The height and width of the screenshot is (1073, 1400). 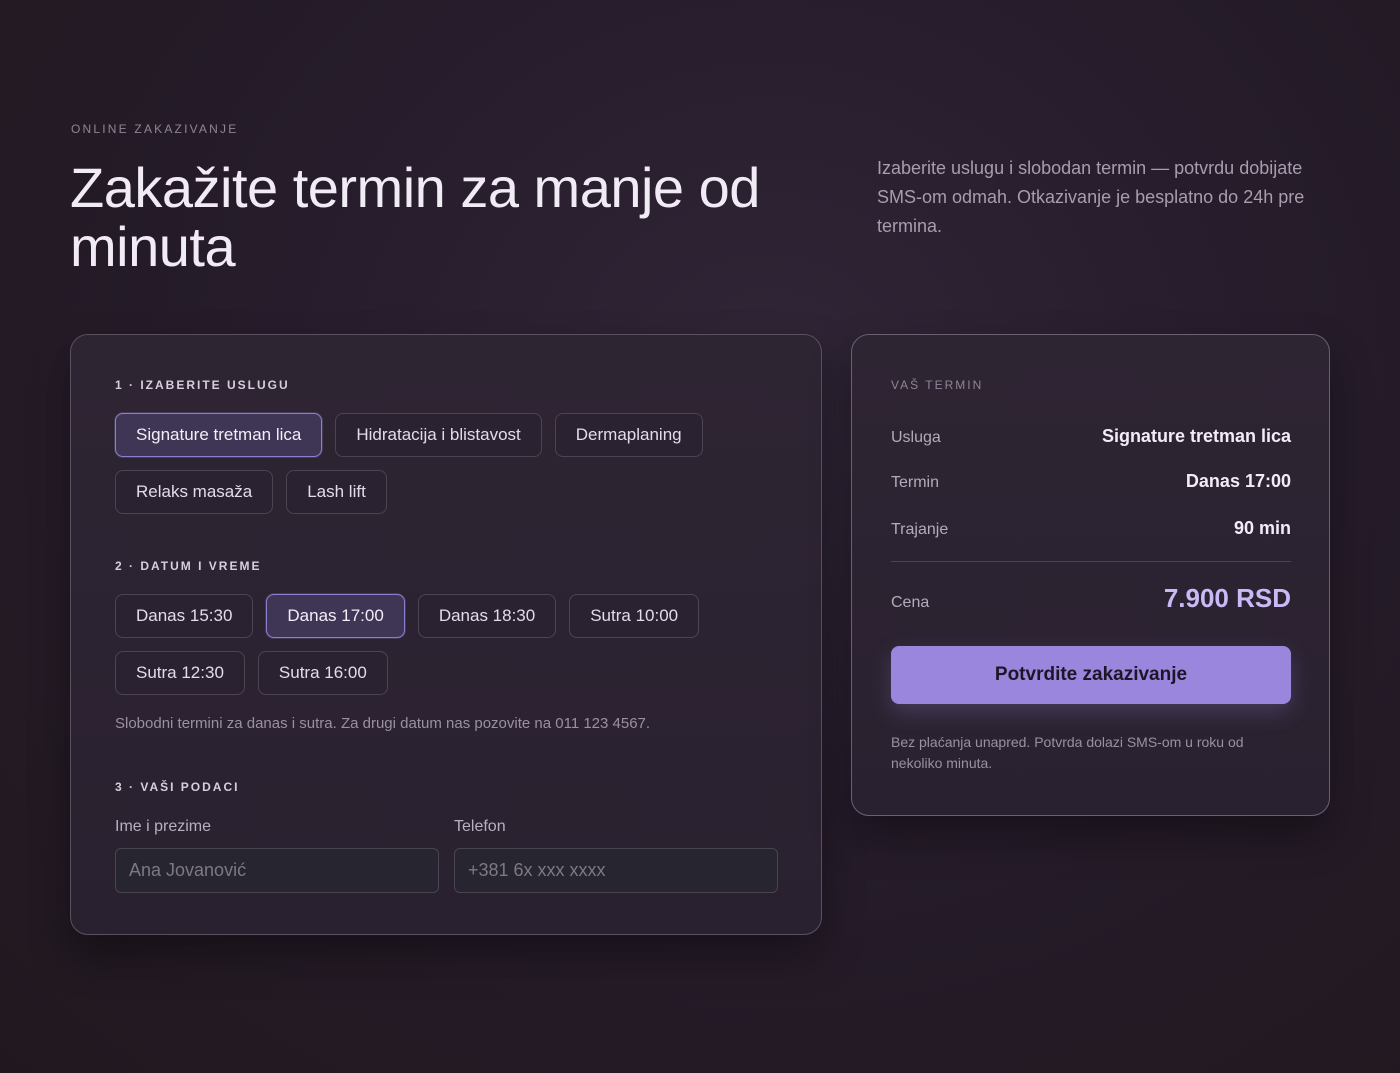 I want to click on summary-duration-value: 90 min, so click(x=1262, y=528).